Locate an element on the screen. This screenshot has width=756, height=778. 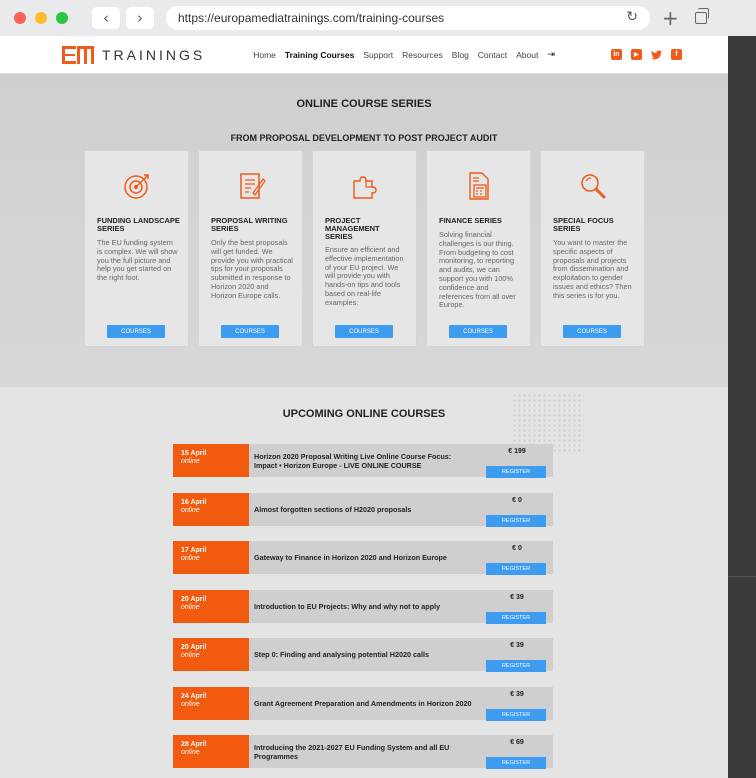
course-date-badge: 28 April online is located at coordinates (211, 751).